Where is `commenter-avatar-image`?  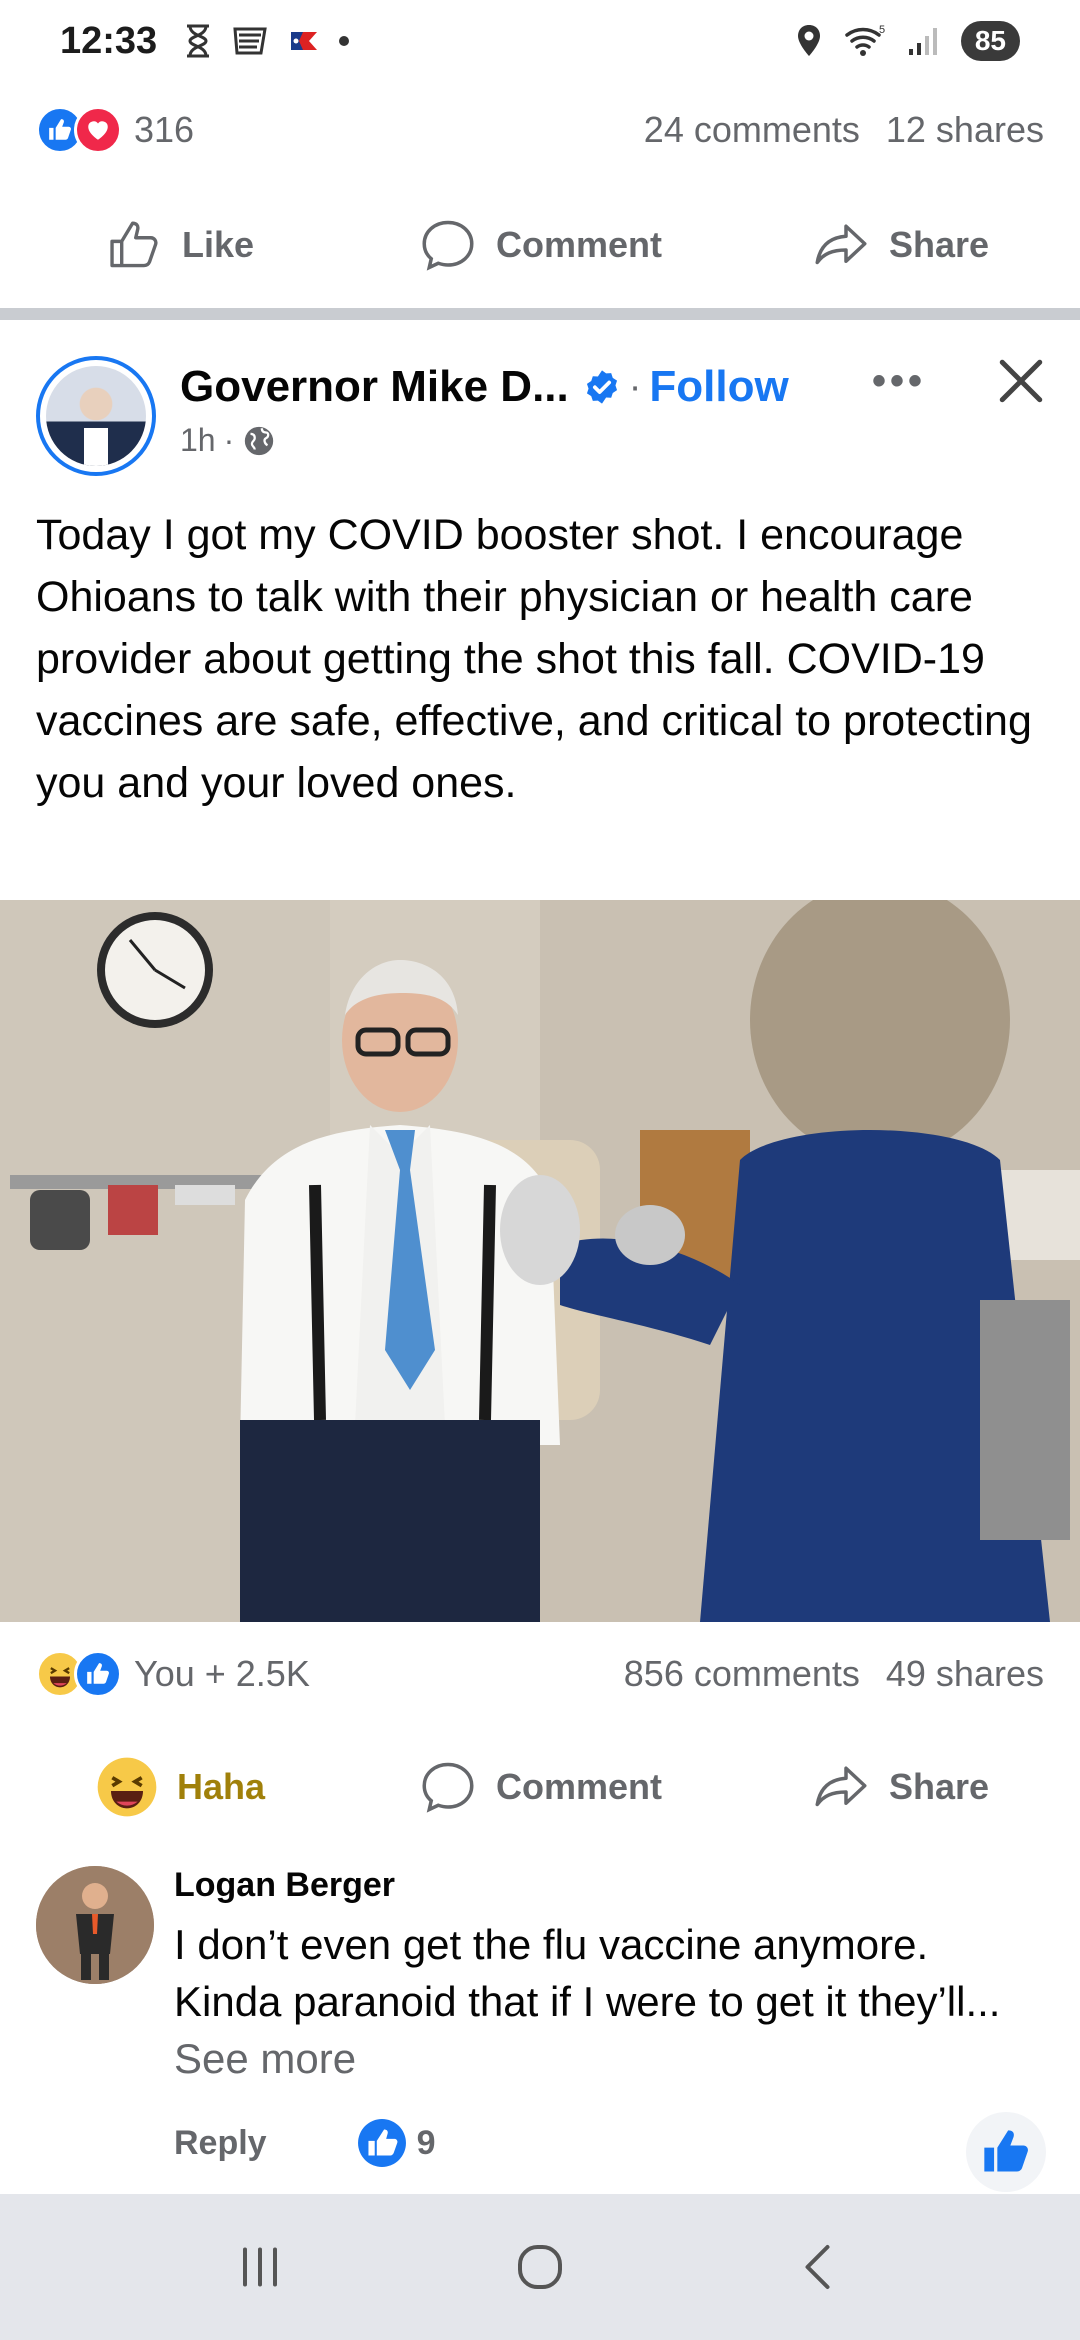 commenter-avatar-image is located at coordinates (95, 1925).